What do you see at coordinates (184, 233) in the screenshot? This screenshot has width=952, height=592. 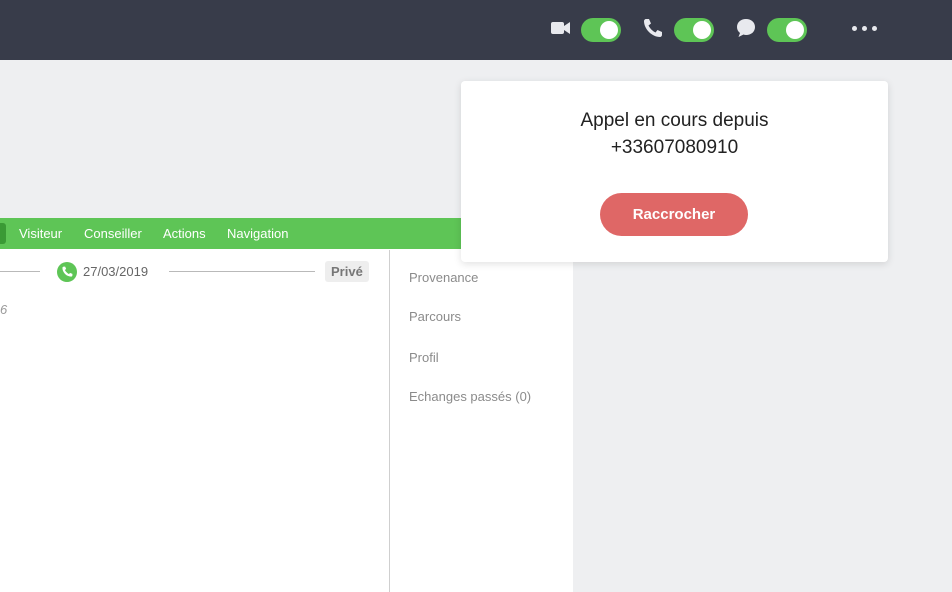 I see `nav-item-actions: Actions` at bounding box center [184, 233].